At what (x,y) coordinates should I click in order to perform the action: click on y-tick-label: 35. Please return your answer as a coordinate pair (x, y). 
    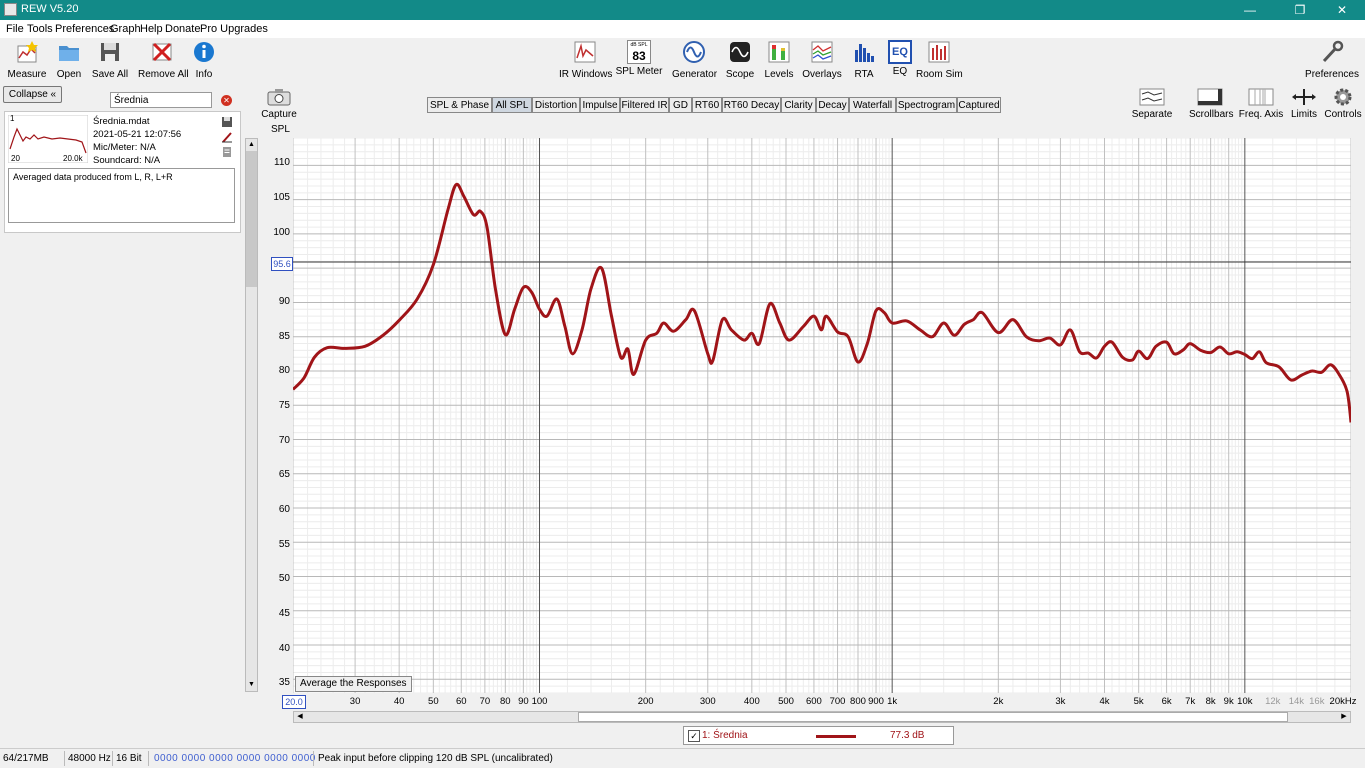
    Looking at the image, I should click on (284, 682).